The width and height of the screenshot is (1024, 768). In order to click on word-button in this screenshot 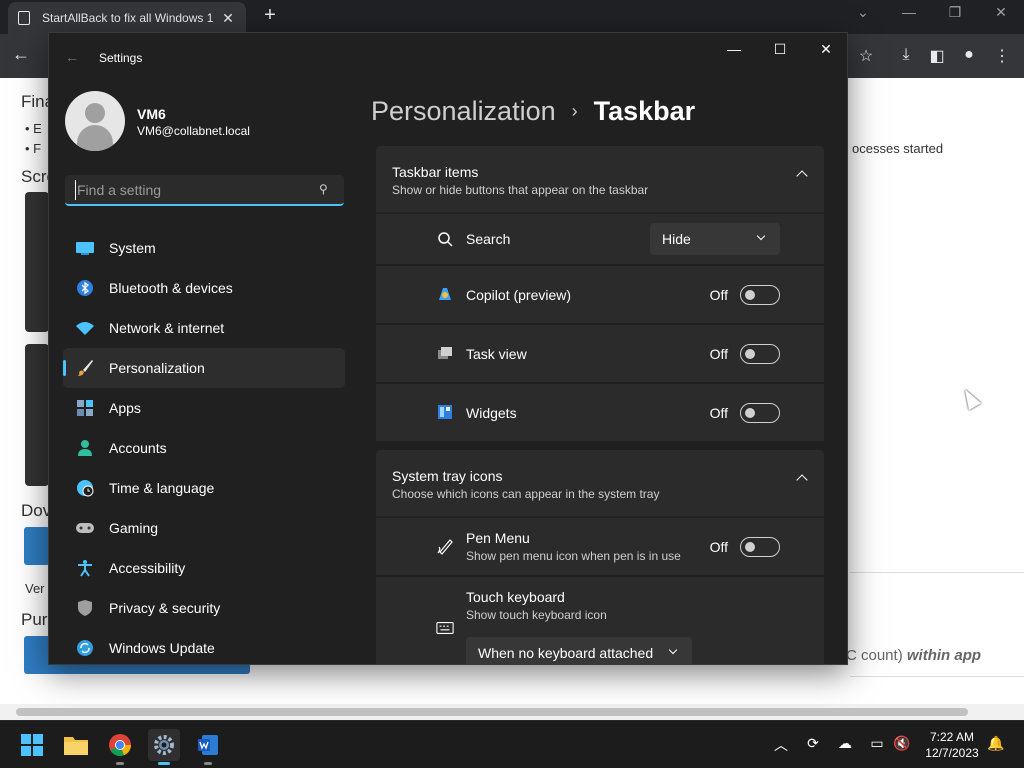, I will do `click(208, 747)`.